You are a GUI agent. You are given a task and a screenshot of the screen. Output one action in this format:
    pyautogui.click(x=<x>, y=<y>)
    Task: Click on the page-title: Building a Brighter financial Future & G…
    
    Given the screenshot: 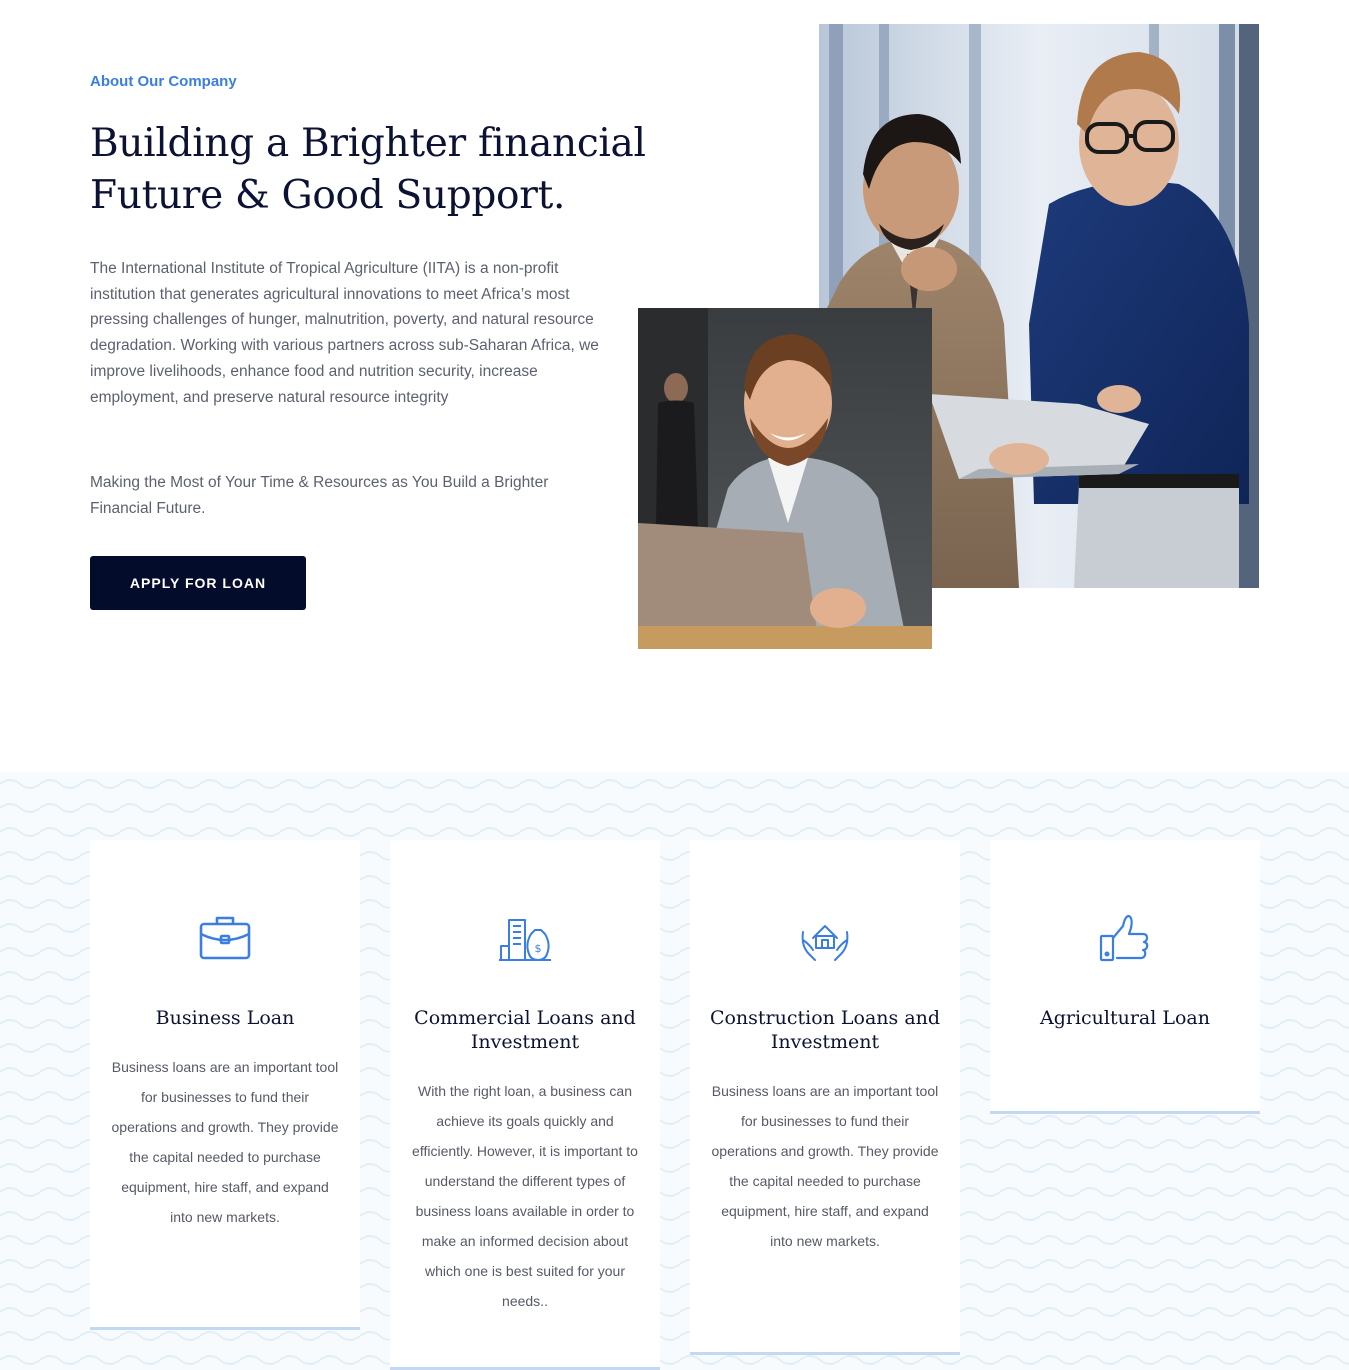 What is the action you would take?
    pyautogui.click(x=370, y=170)
    